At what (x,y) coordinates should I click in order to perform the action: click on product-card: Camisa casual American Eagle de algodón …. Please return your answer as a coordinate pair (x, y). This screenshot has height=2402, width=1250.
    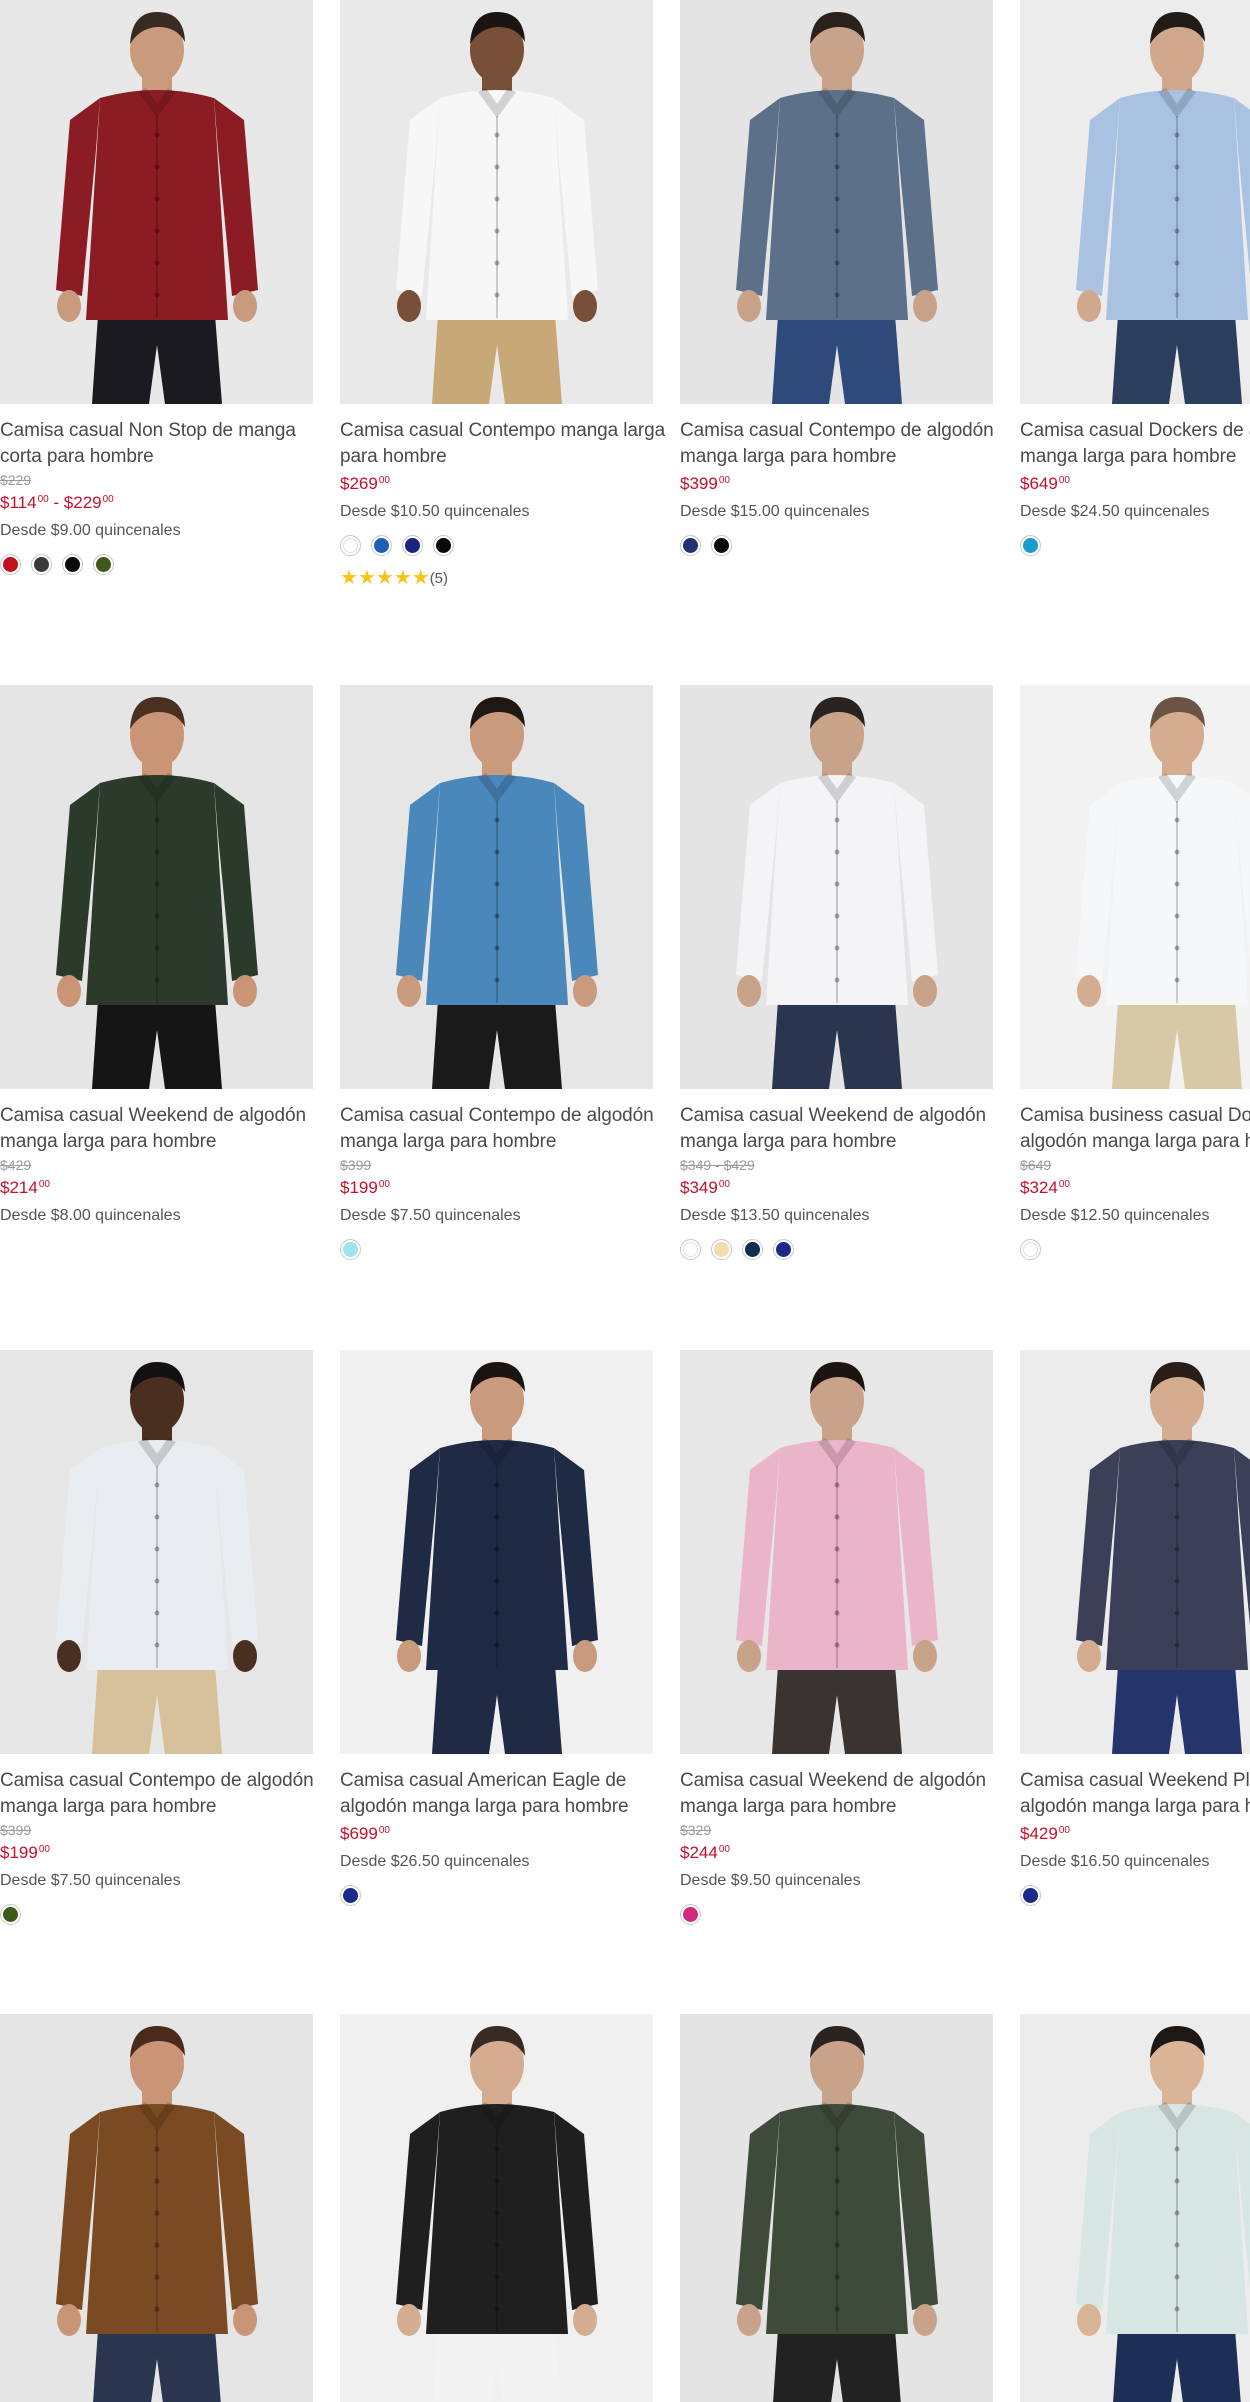
    Looking at the image, I should click on (496, 1628).